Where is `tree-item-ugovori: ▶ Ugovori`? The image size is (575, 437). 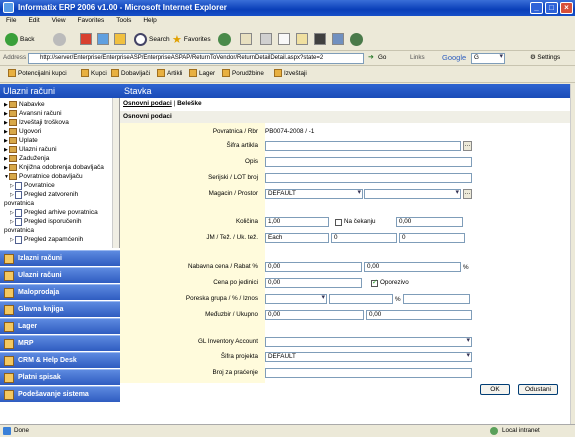 tree-item-ugovori: ▶ Ugovori is located at coordinates (22, 131).